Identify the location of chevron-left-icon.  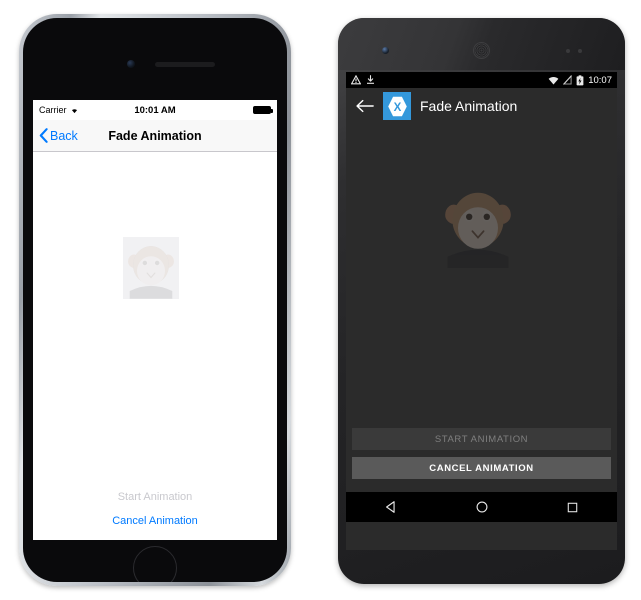
(43, 135).